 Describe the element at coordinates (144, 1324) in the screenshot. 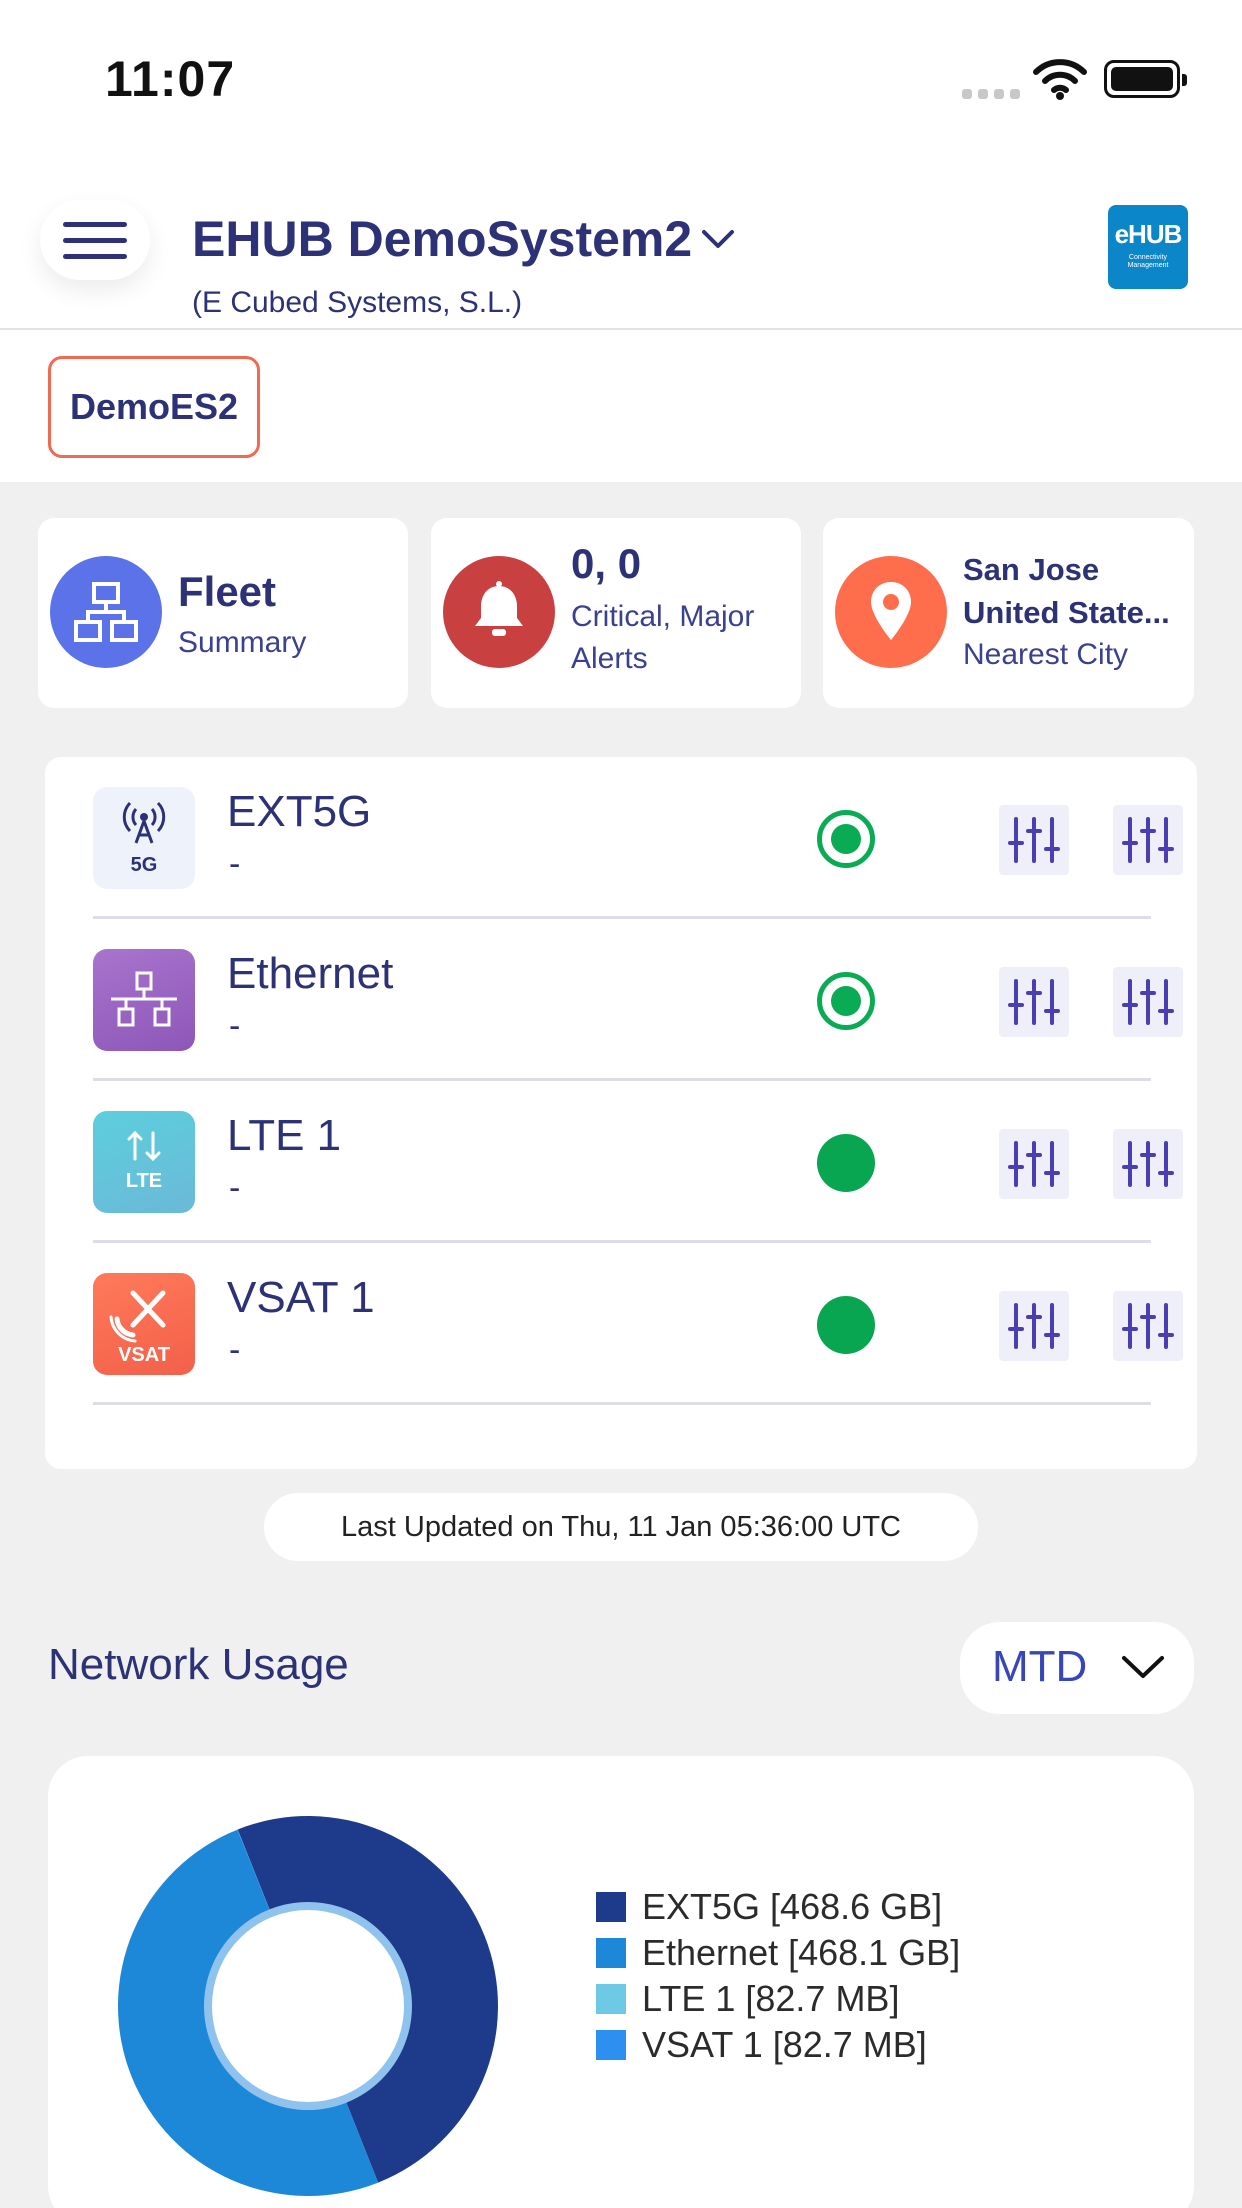

I see `vsat-satellite-icon: VSAT` at that location.